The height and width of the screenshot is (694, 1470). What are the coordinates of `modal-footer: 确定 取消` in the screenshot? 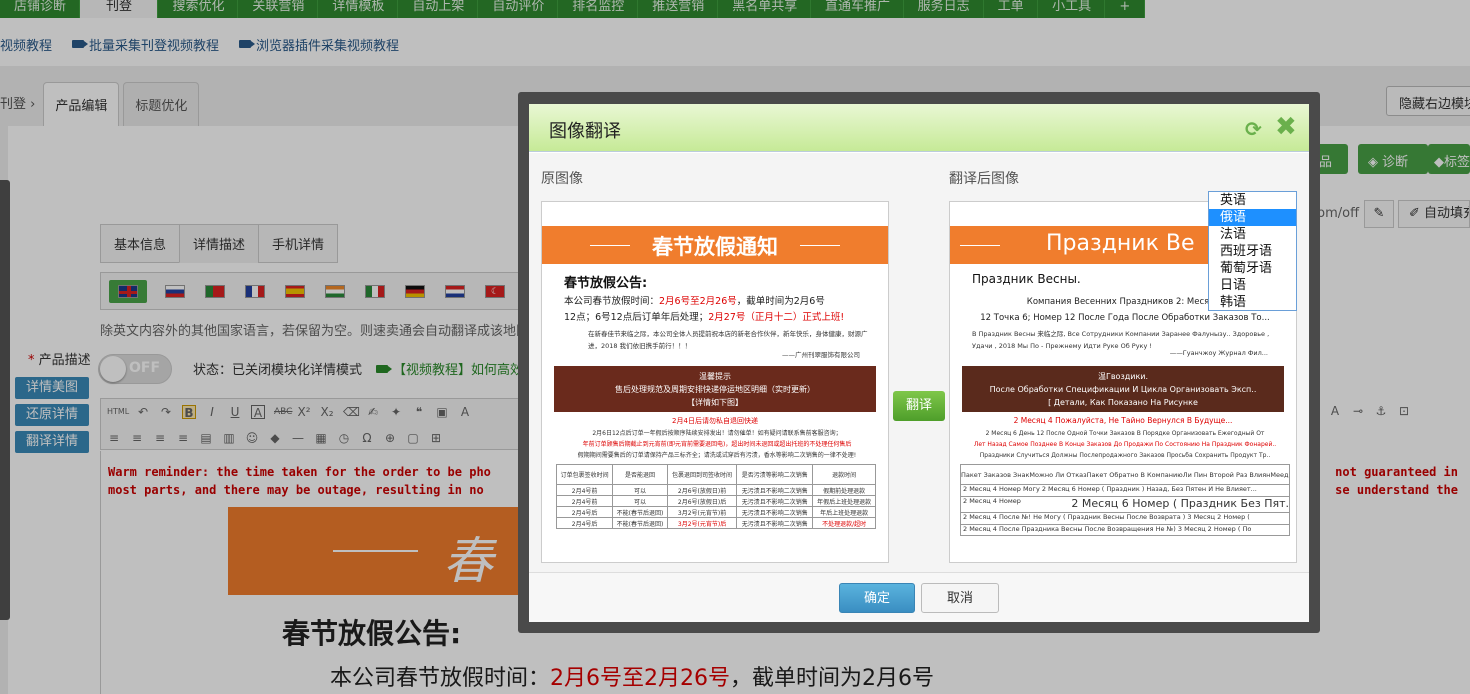 It's located at (919, 597).